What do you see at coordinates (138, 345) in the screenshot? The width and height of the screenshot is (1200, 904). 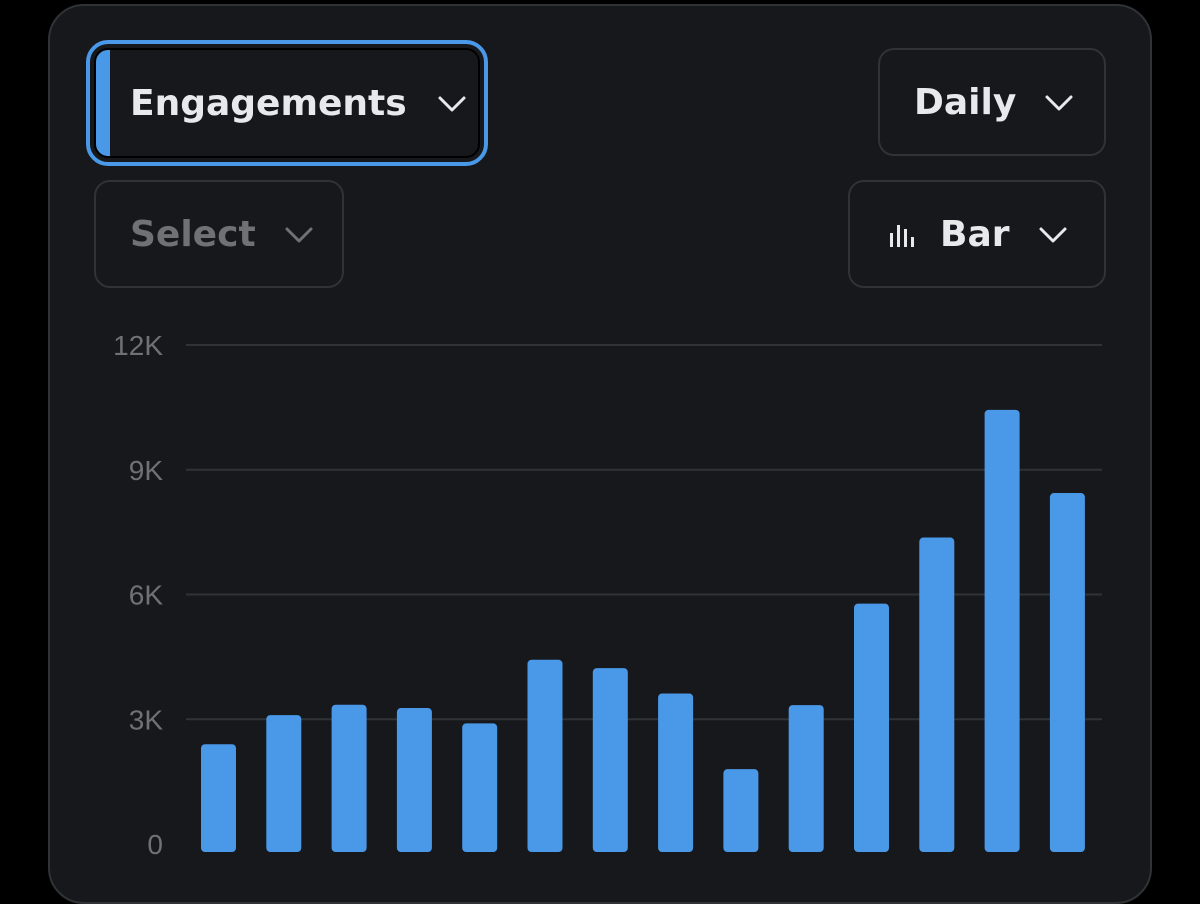 I see `y-tick-label: 12K` at bounding box center [138, 345].